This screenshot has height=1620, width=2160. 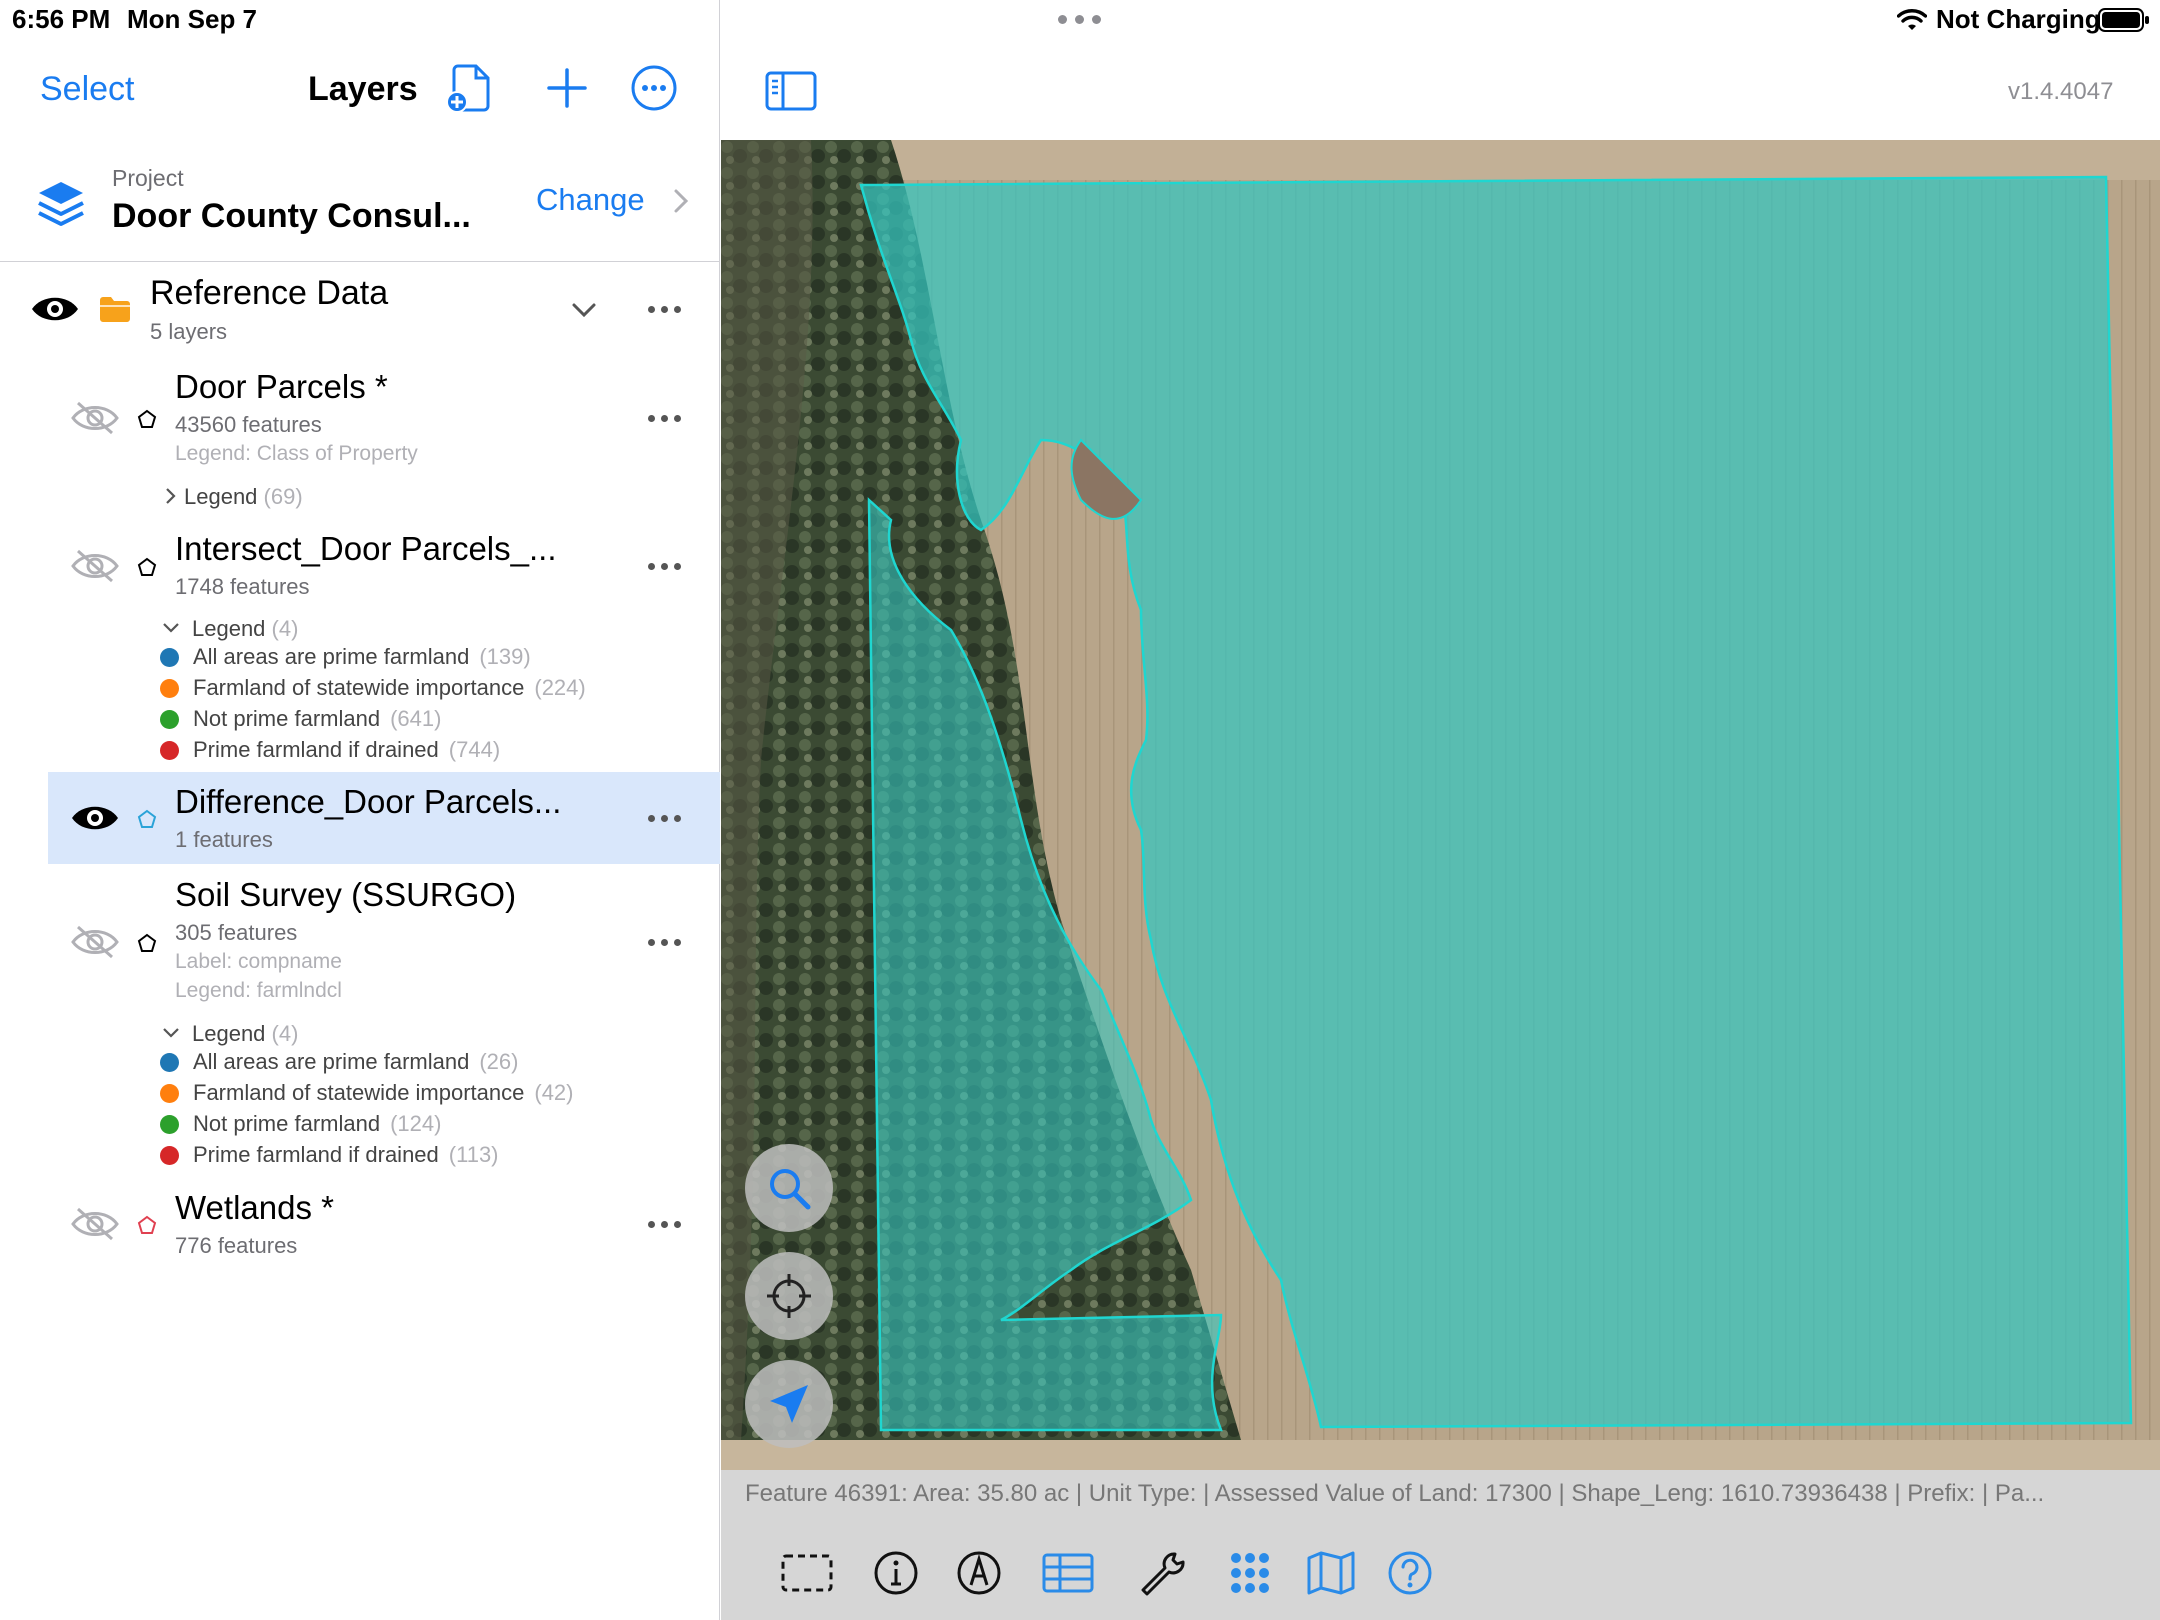 What do you see at coordinates (654, 88) in the screenshot?
I see `more-circle-icon` at bounding box center [654, 88].